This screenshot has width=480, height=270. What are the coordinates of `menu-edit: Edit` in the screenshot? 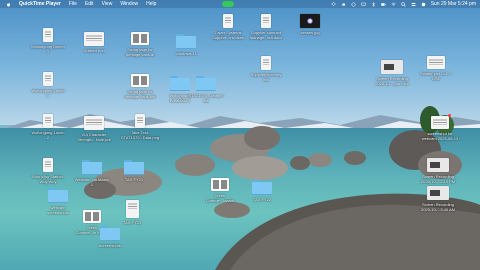 It's located at (89, 4).